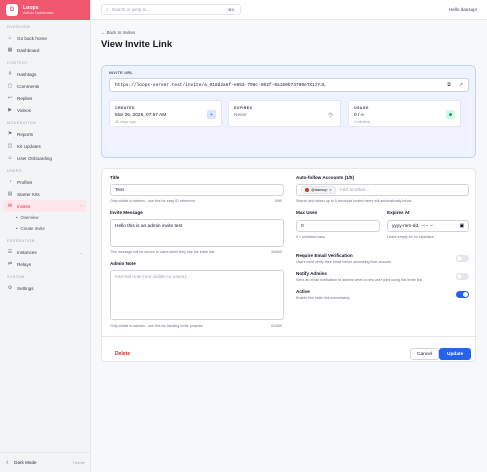 This screenshot has width=487, height=472. What do you see at coordinates (25, 98) in the screenshot?
I see `sidebar-item-label: Replies` at bounding box center [25, 98].